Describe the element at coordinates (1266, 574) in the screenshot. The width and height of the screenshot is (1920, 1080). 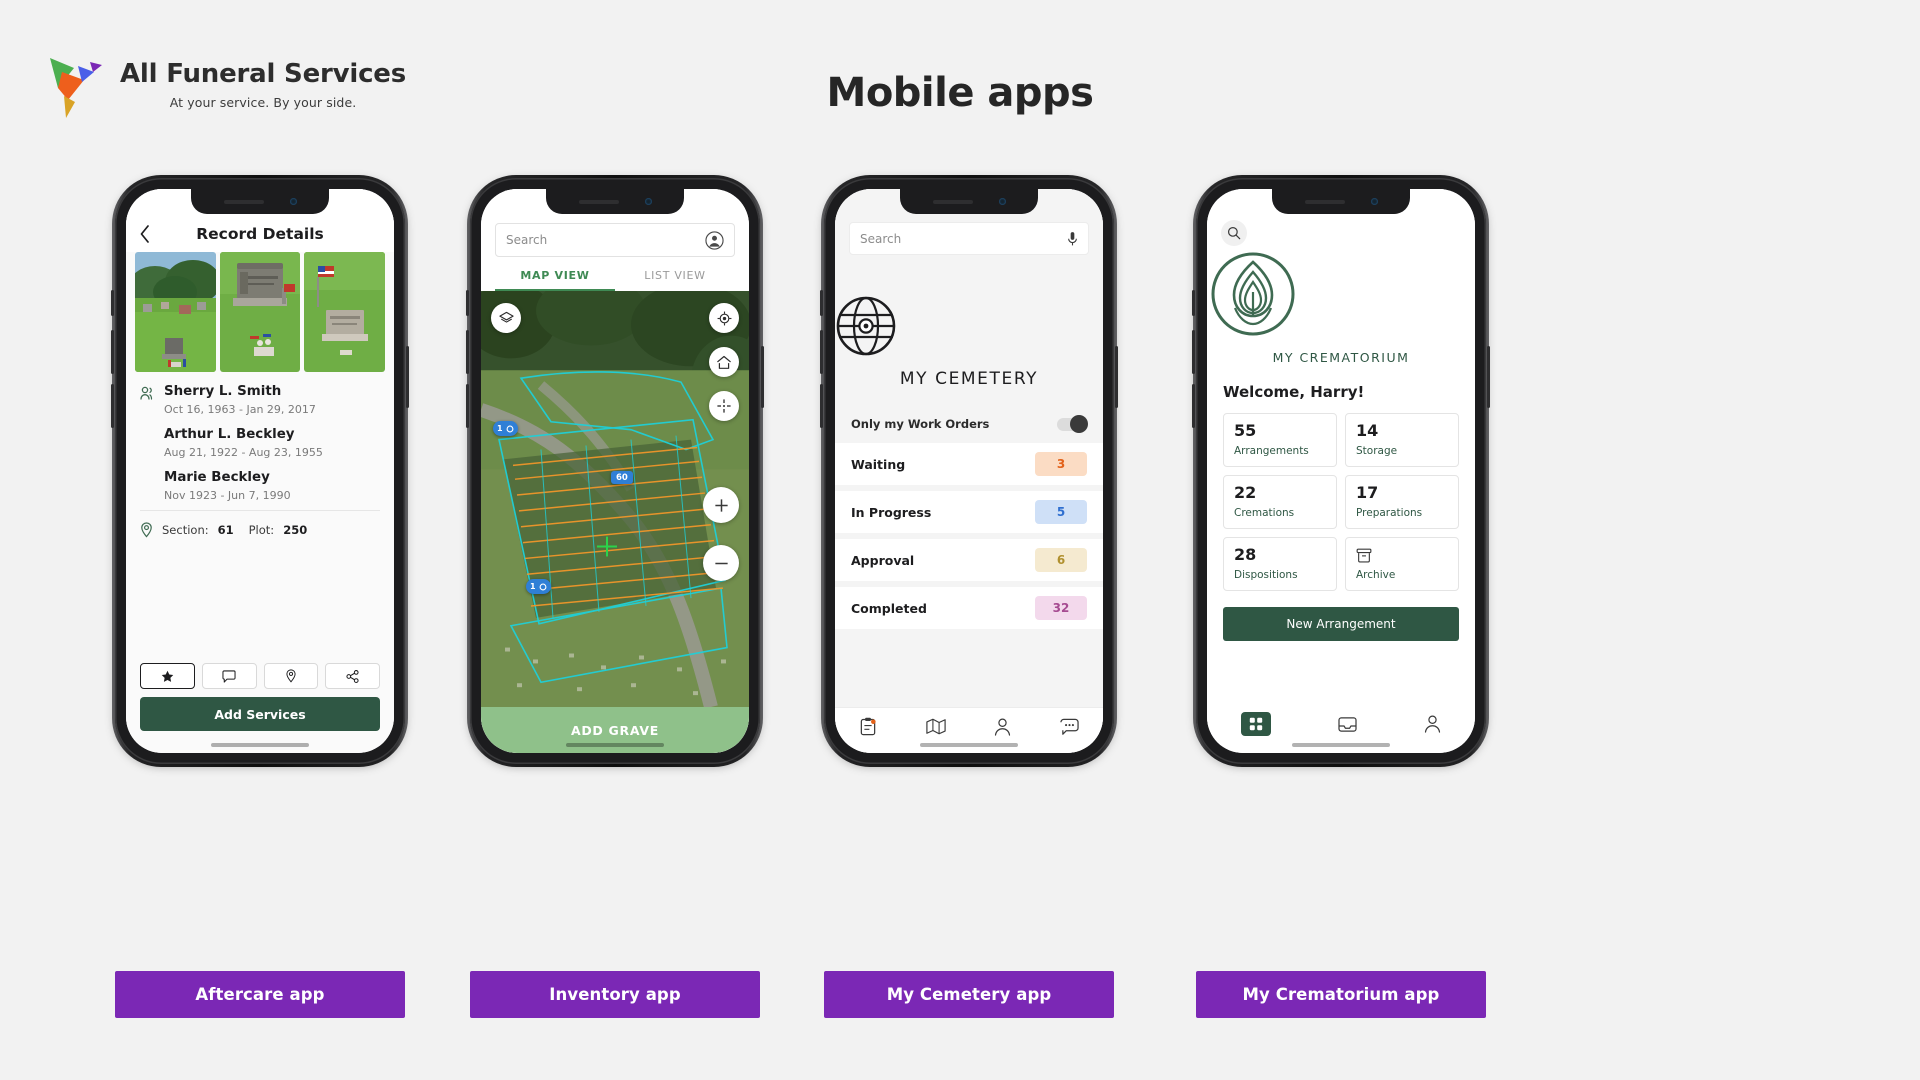
I see `stat-label: Dispositions` at that location.